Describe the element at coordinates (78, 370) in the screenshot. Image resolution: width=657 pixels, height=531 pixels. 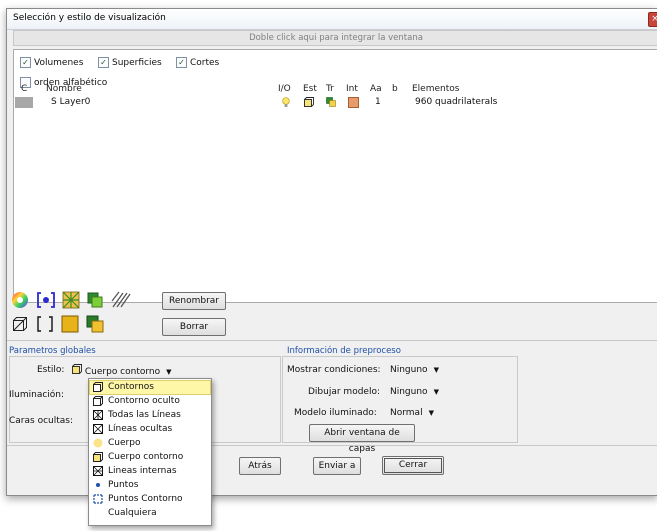
I see `style-value-icon` at that location.